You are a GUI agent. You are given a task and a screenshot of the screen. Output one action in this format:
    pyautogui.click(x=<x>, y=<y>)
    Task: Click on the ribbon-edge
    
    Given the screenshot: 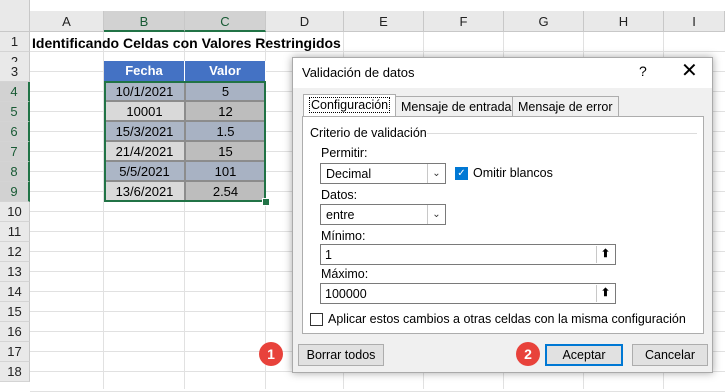 What is the action you would take?
    pyautogui.click(x=377, y=5)
    